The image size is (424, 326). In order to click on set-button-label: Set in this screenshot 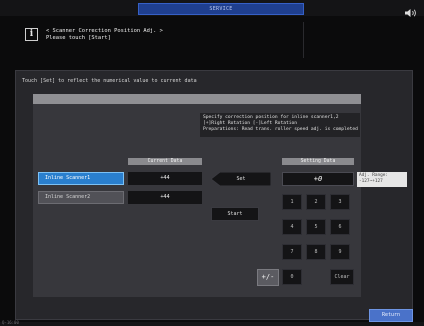, I will do `click(241, 179)`.